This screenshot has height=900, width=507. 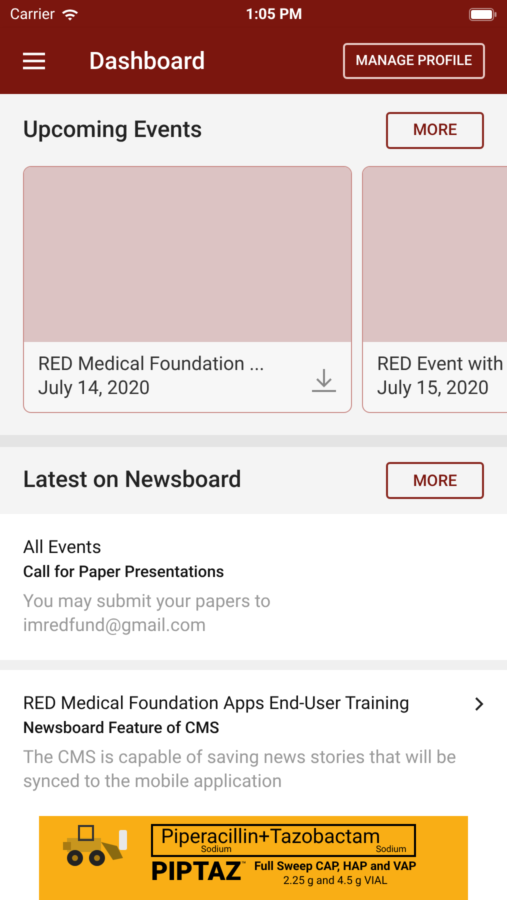 What do you see at coordinates (434, 289) in the screenshot?
I see `event-card: RED Event with July 15, 2020` at bounding box center [434, 289].